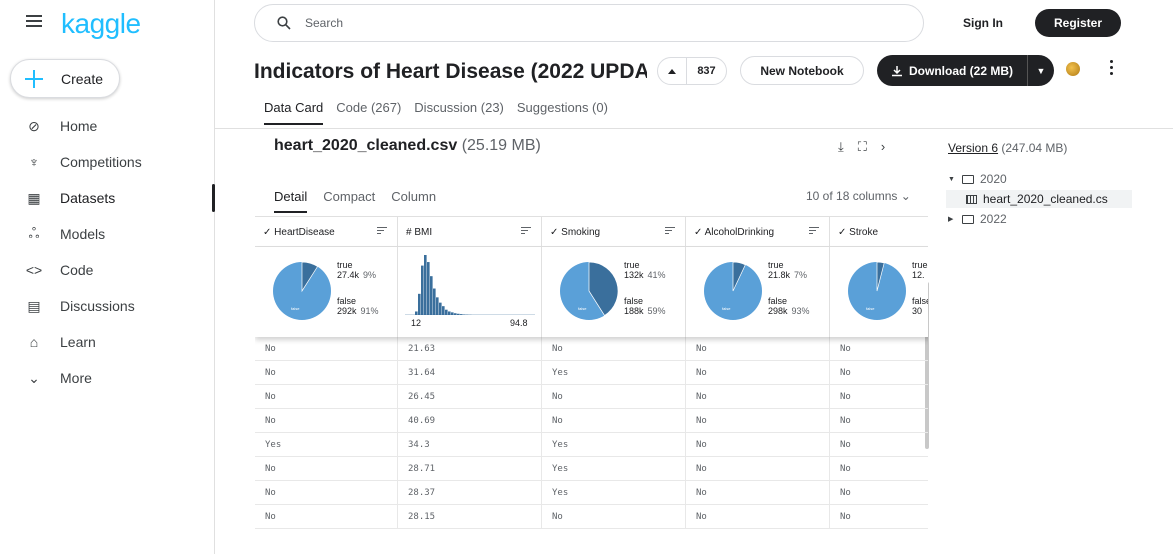 Image resolution: width=1173 pixels, height=554 pixels. I want to click on column-header: ✓ HeartDisease, so click(326, 232).